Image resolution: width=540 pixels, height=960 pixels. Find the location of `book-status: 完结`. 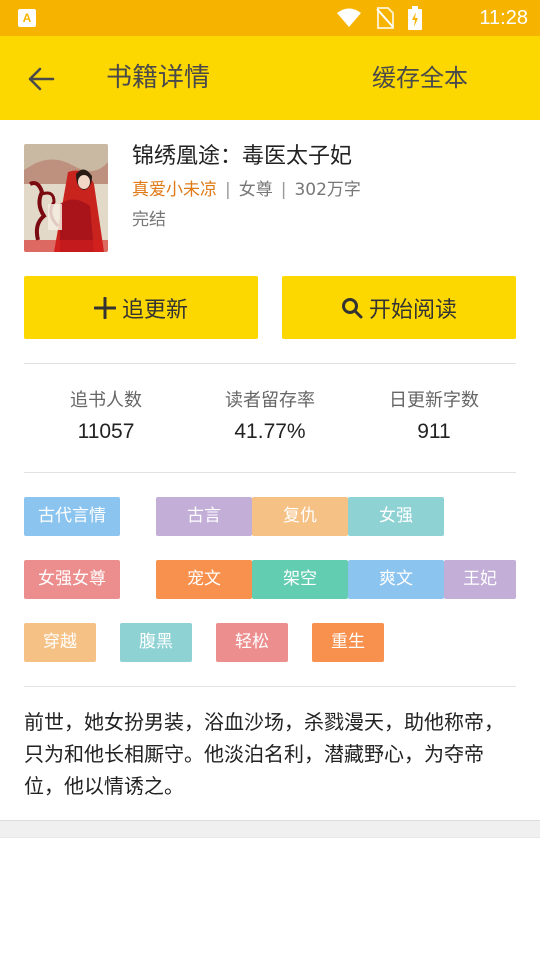

book-status: 完结 is located at coordinates (149, 220).